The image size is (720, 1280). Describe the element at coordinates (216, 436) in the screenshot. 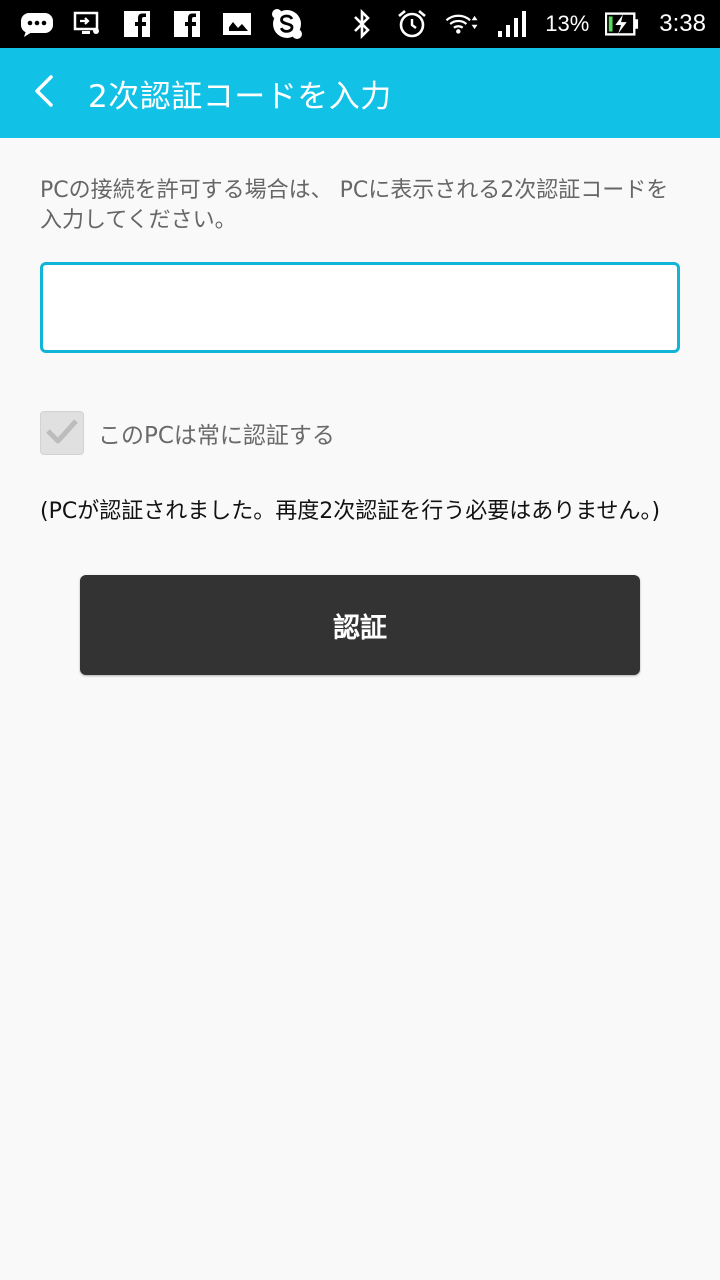

I see `remember-pc-label: このPCは常に認証する` at that location.